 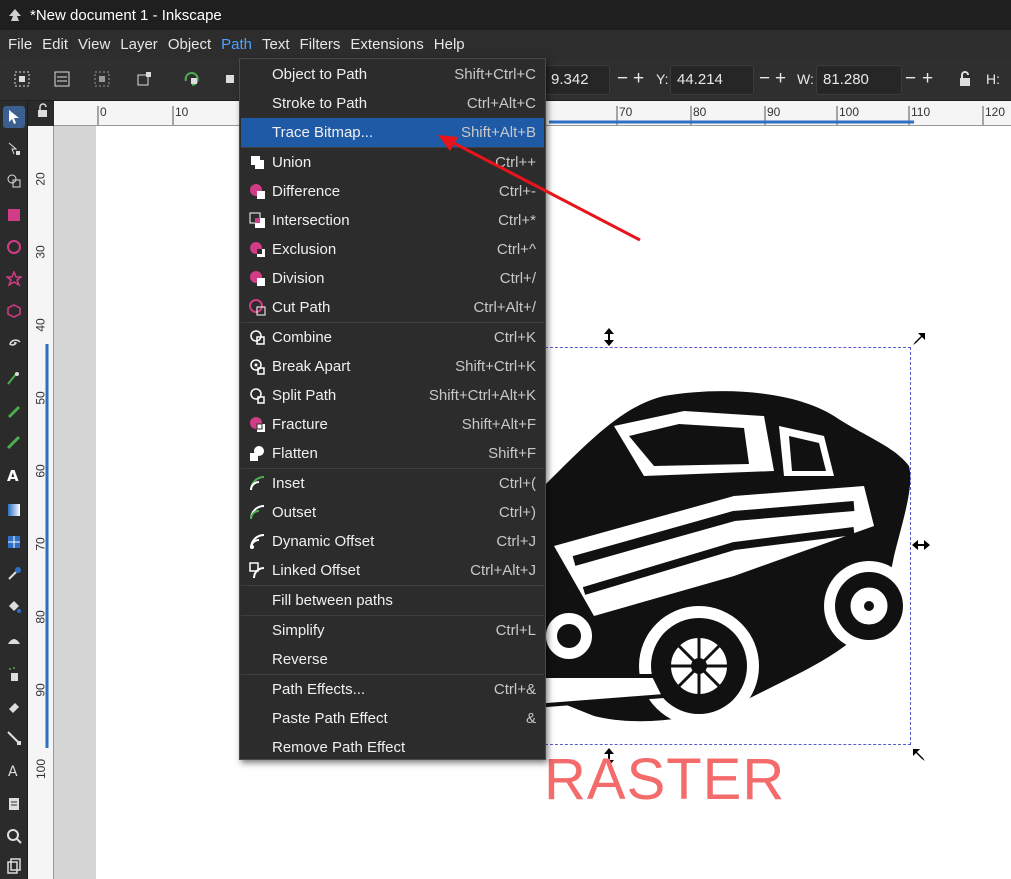 I want to click on star-tool-icon, so click(x=14, y=279).